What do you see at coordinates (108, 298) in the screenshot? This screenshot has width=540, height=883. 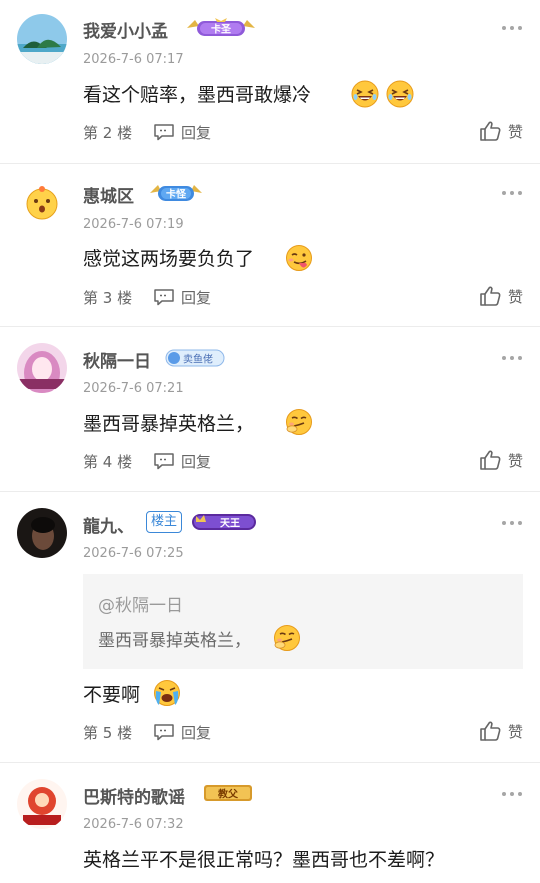 I see `floor-number: 第 3 楼` at bounding box center [108, 298].